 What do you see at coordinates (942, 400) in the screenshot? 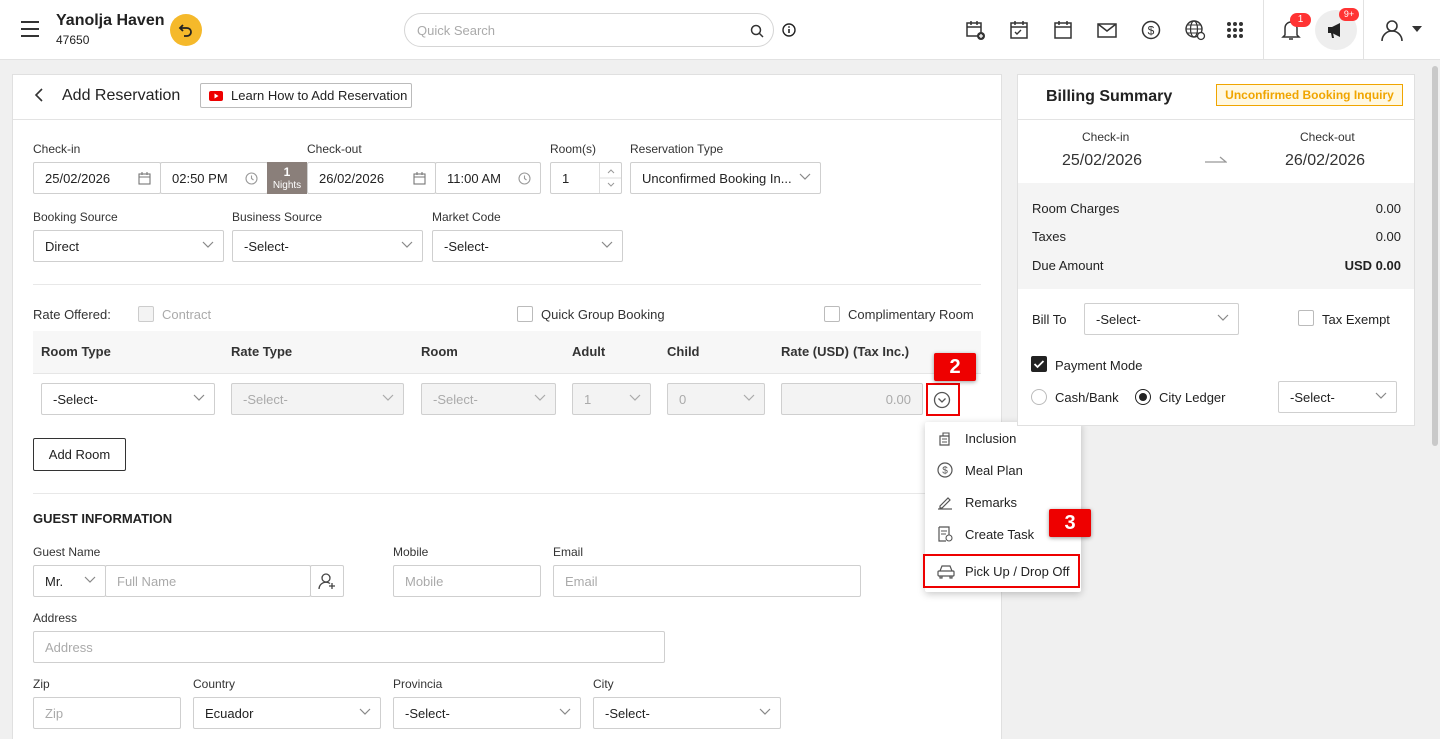
I see `row-options-chevron-icon` at bounding box center [942, 400].